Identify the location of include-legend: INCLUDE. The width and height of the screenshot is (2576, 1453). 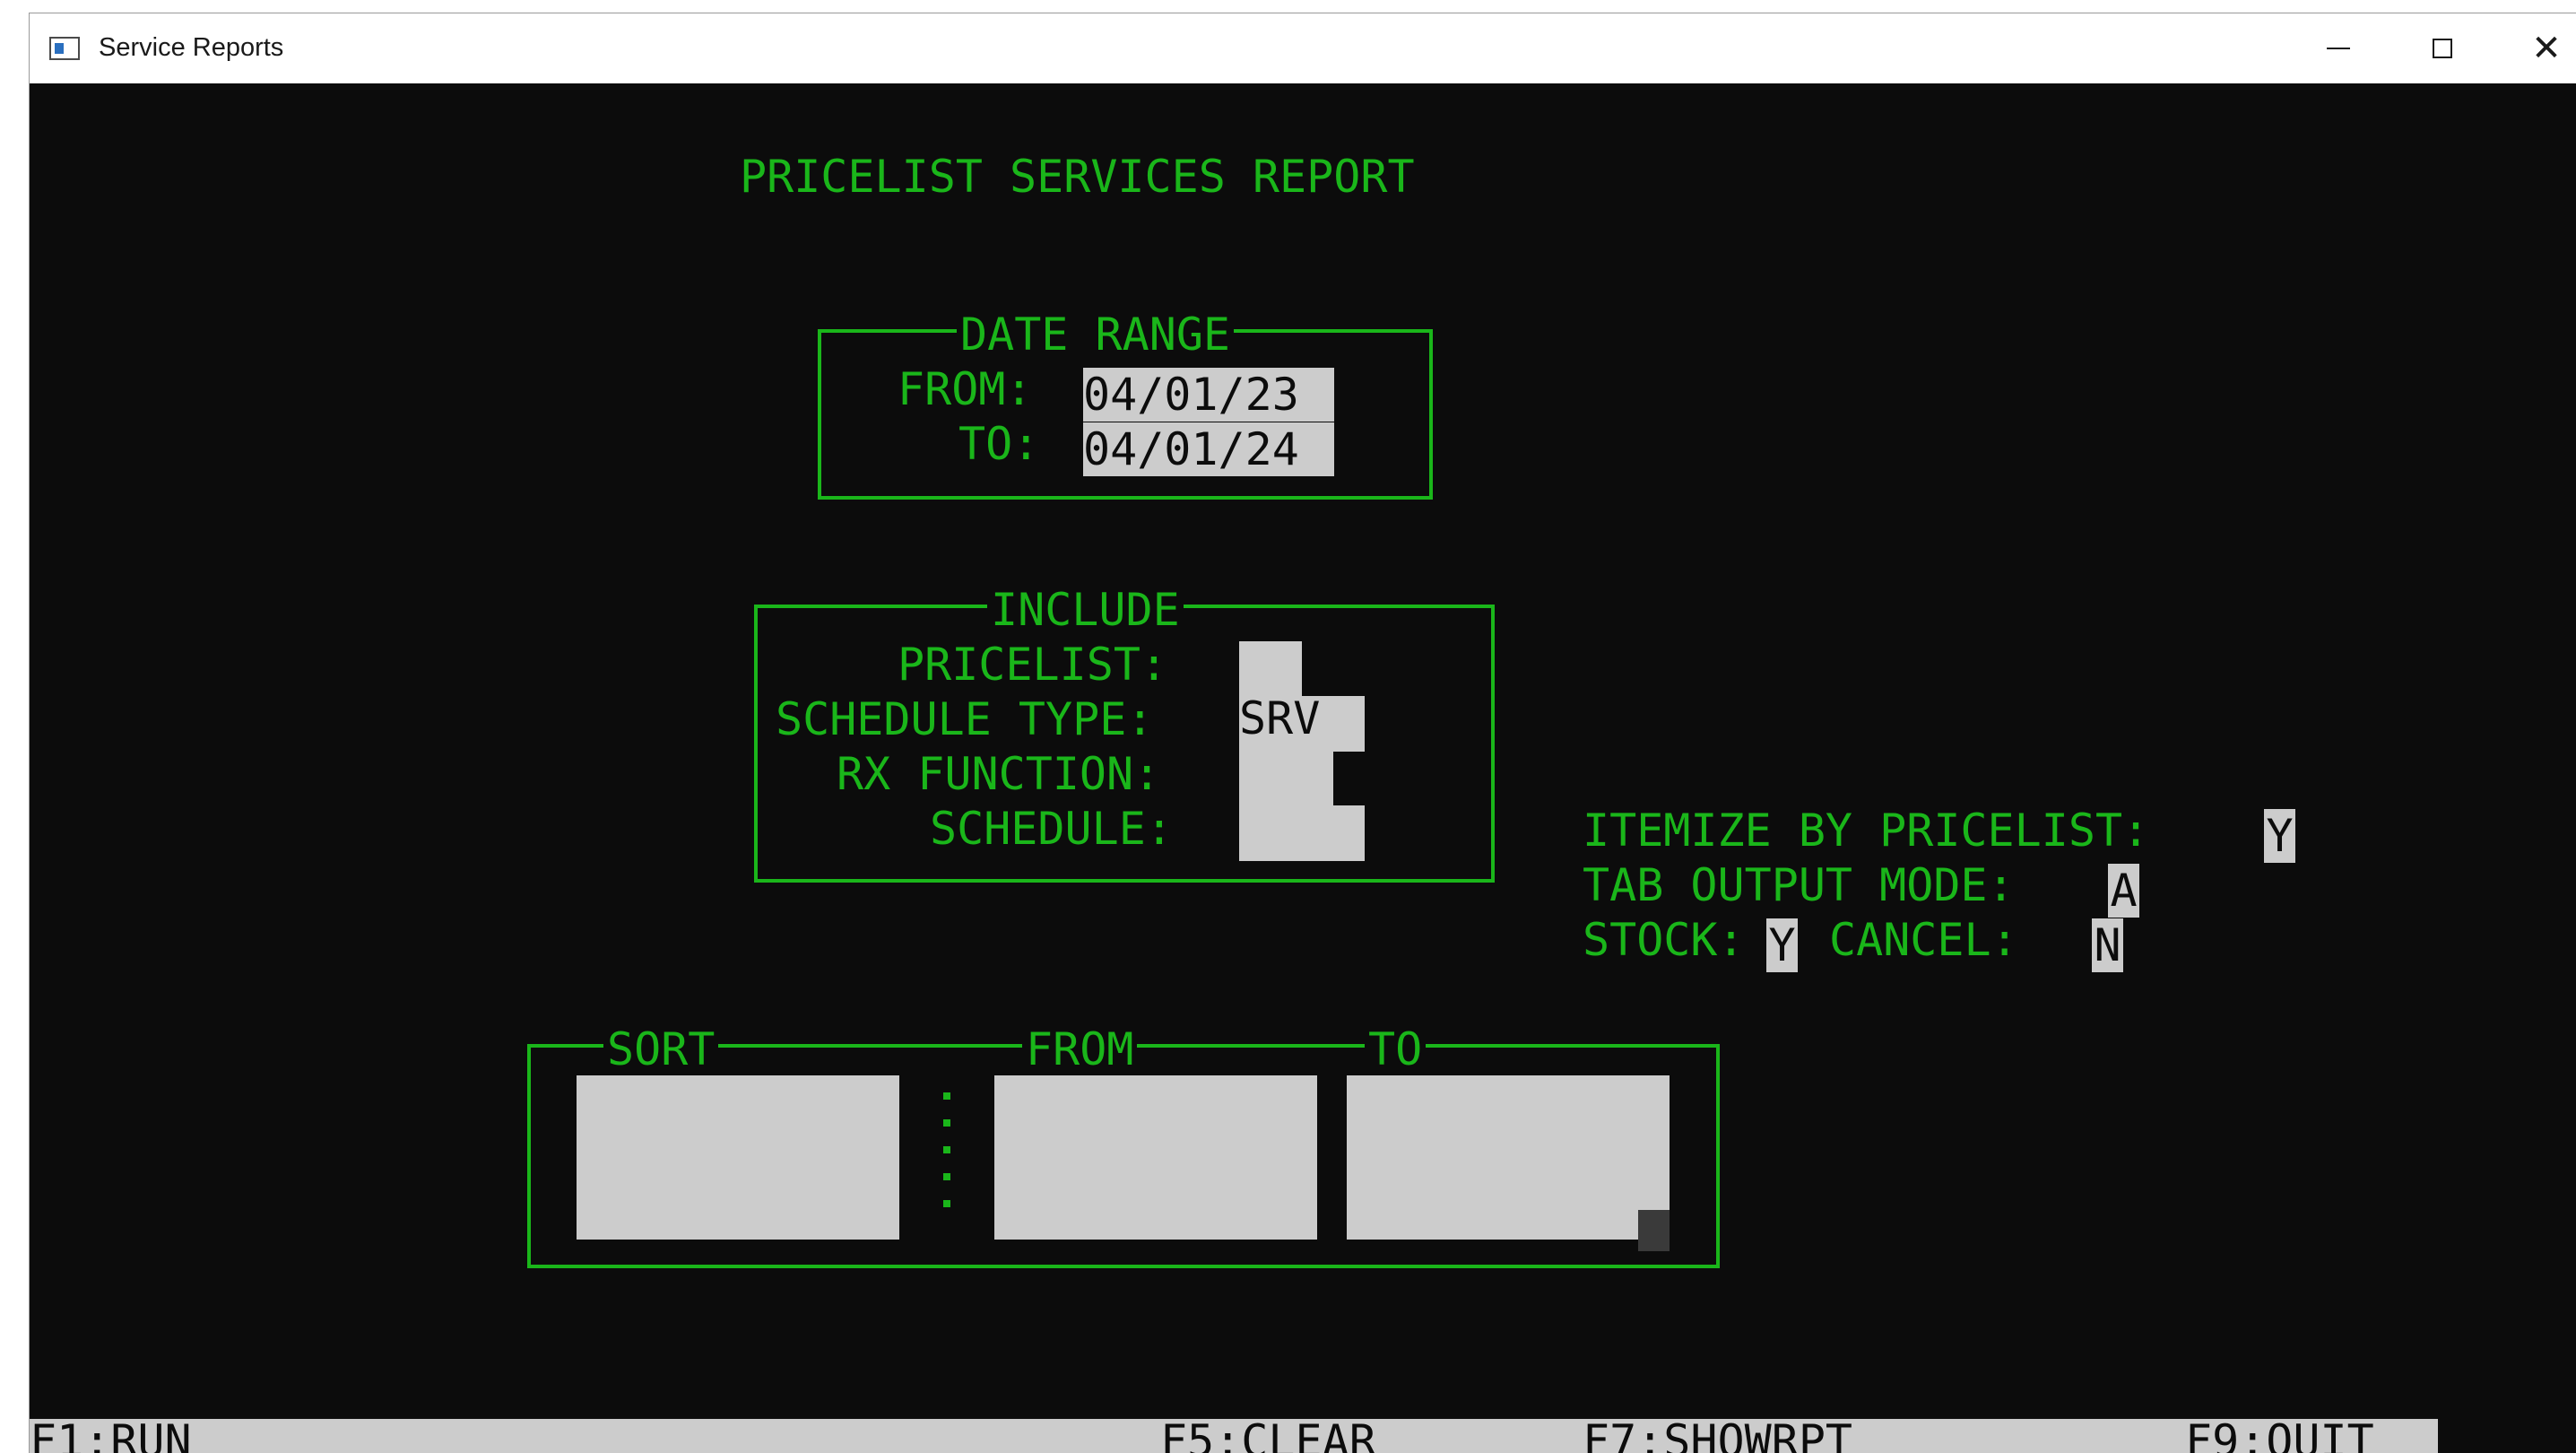
(1085, 610).